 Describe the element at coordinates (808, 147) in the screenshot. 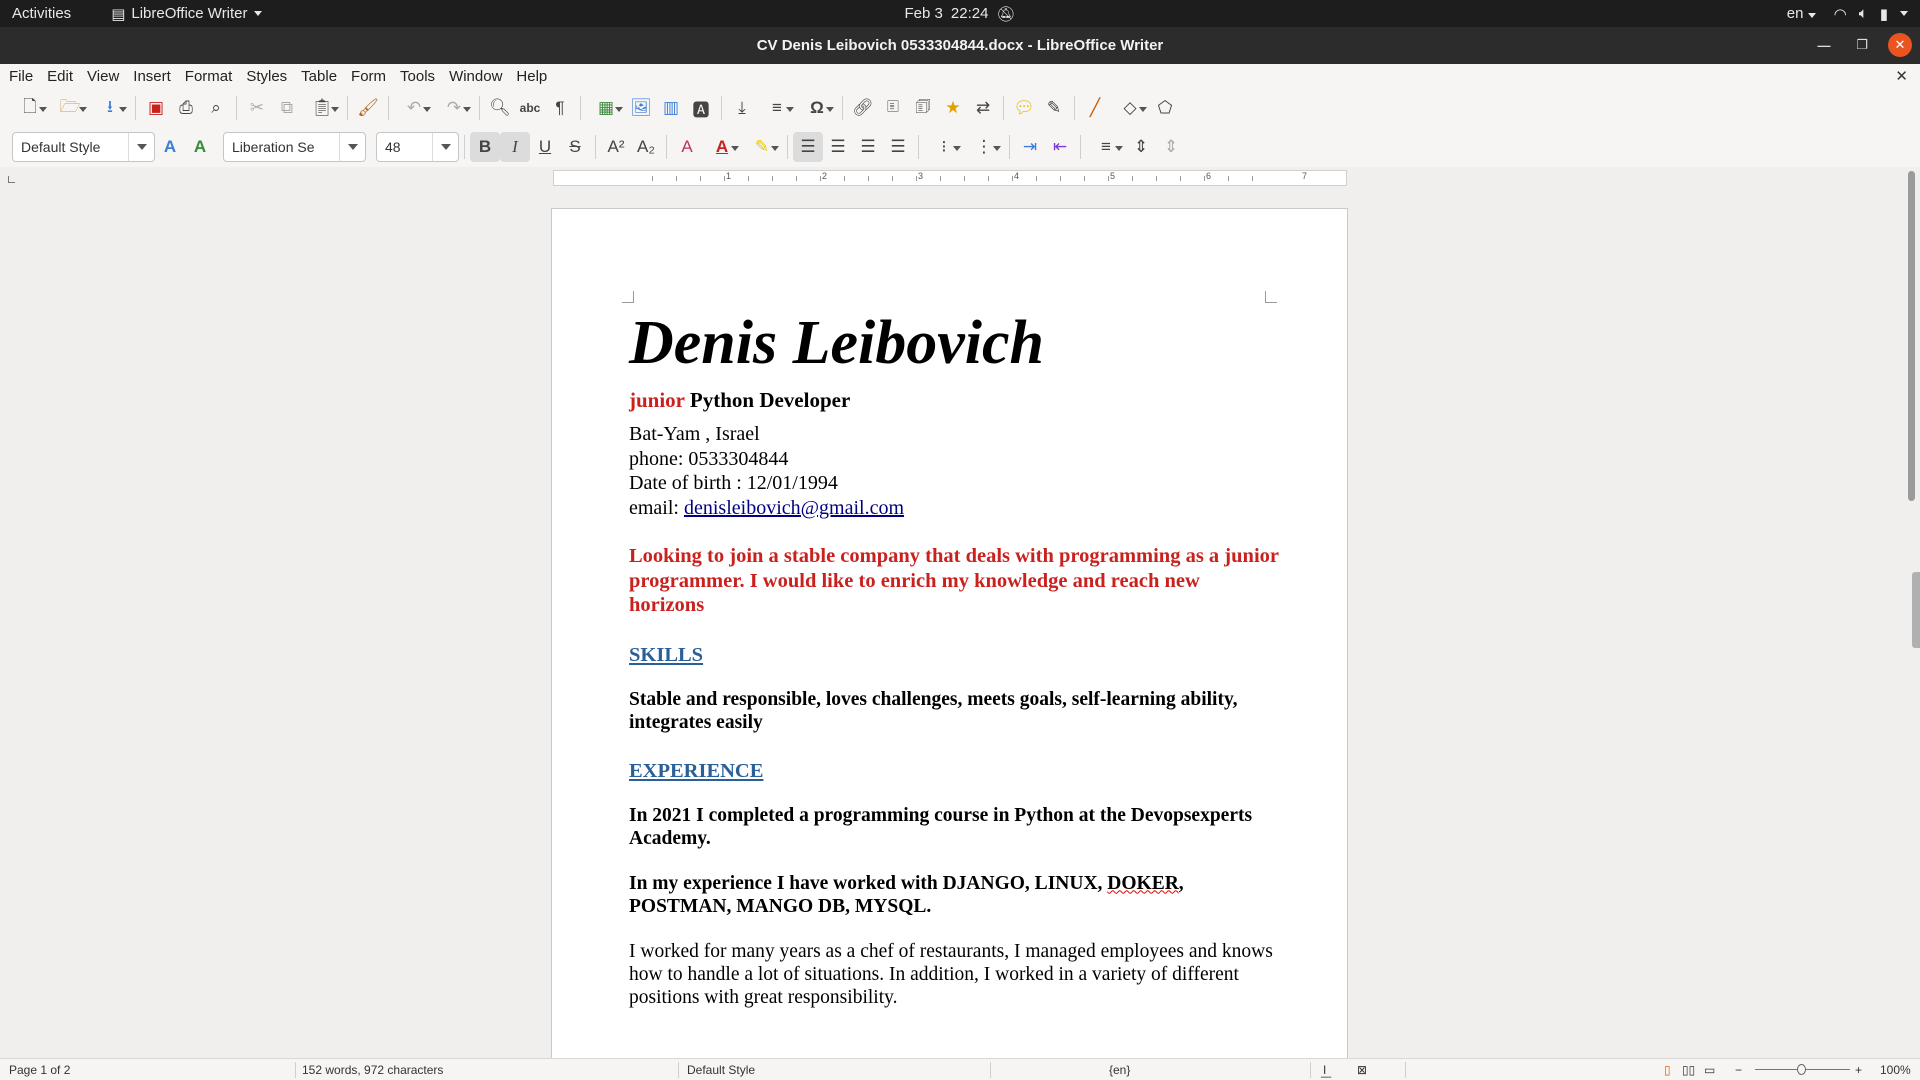

I see `align-left-icon: ☰` at that location.